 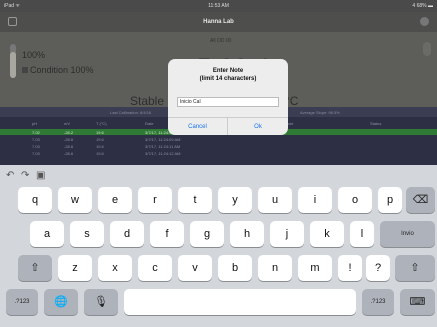 I want to click on key-c: c, so click(x=155, y=268).